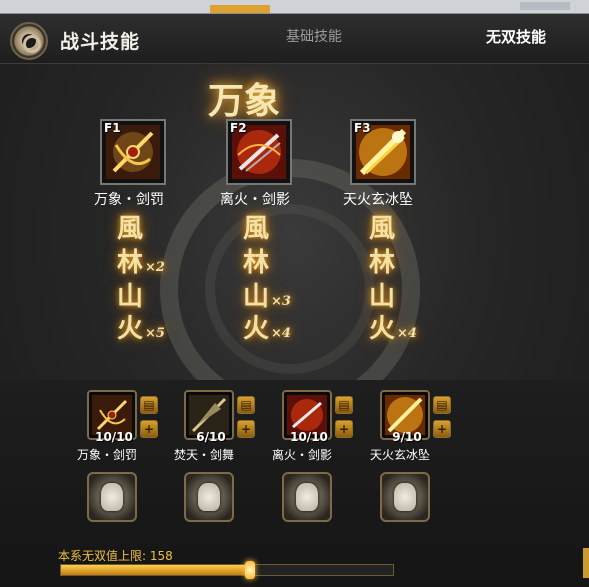 The width and height of the screenshot is (589, 587). Describe the element at coordinates (267, 297) in the screenshot. I see `combo-glyph: 山 ×3` at that location.